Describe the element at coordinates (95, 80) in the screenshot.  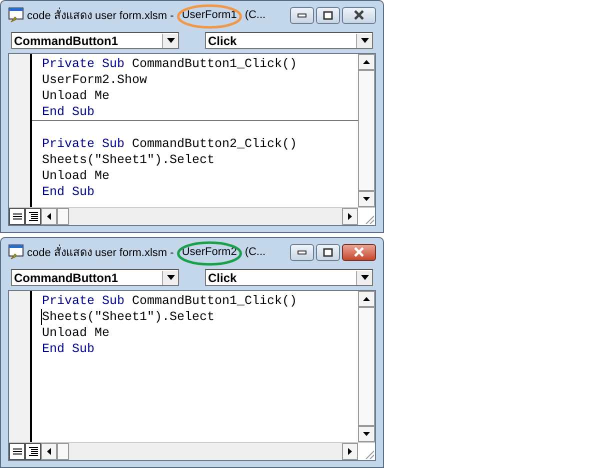
I see `code-line: UserForm2.Show` at that location.